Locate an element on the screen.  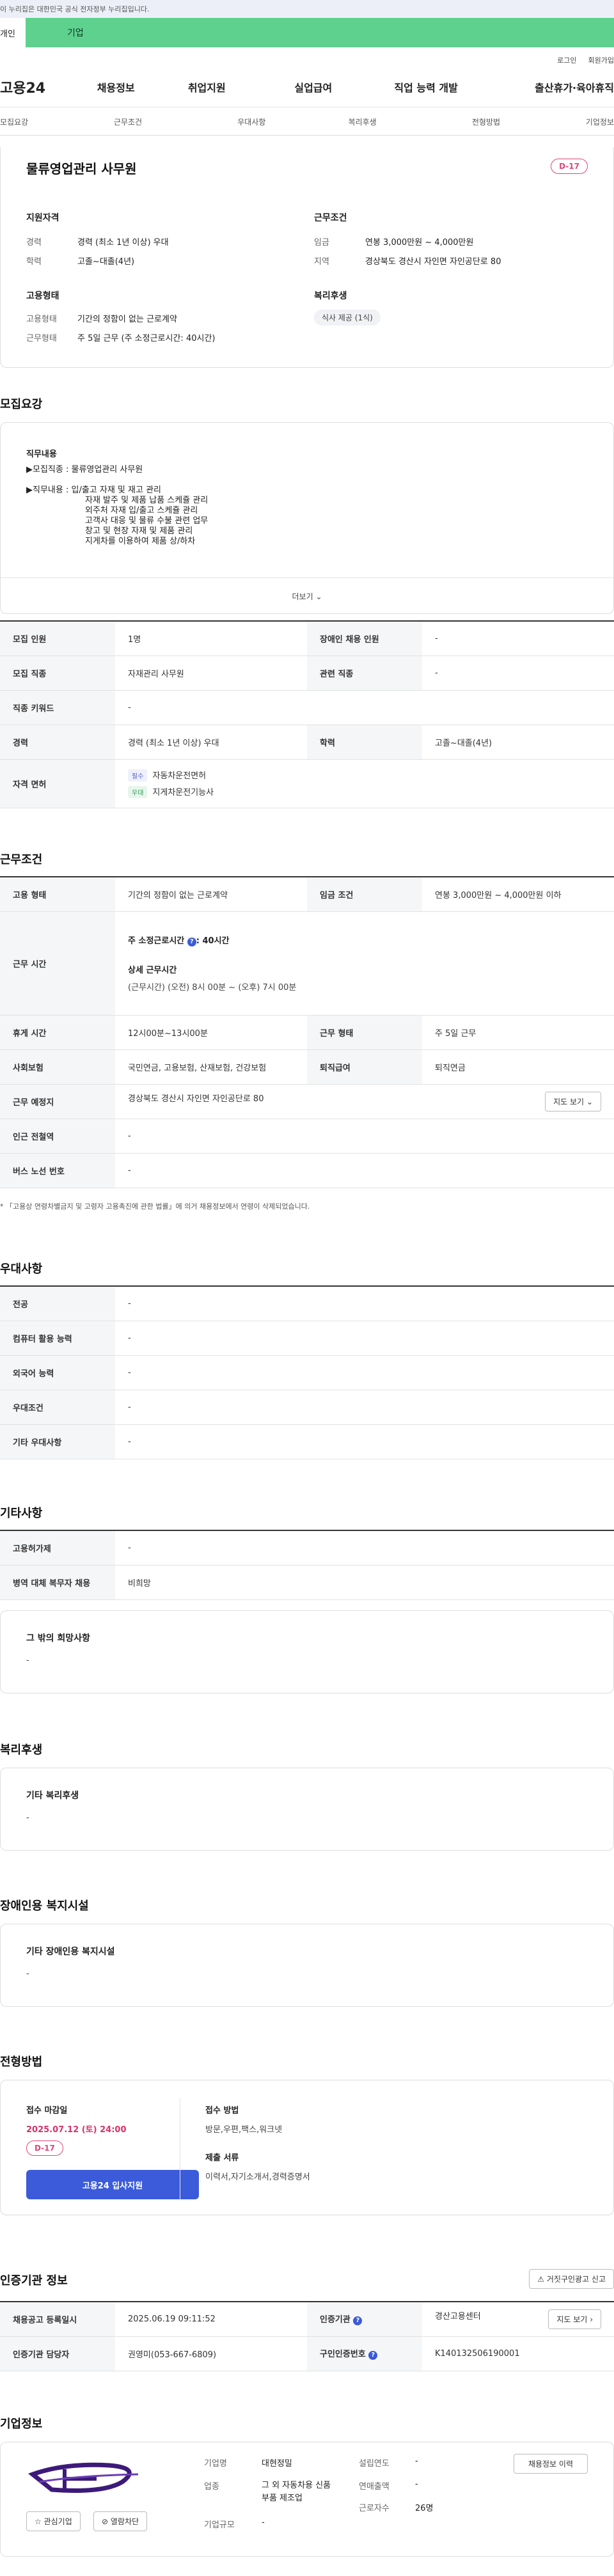
th: 전공 is located at coordinates (57, 1303).